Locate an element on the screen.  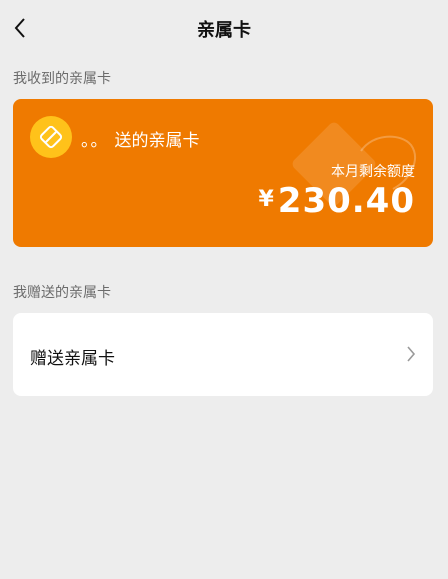
received-section-label: 我收到的亲属卡 is located at coordinates (62, 79).